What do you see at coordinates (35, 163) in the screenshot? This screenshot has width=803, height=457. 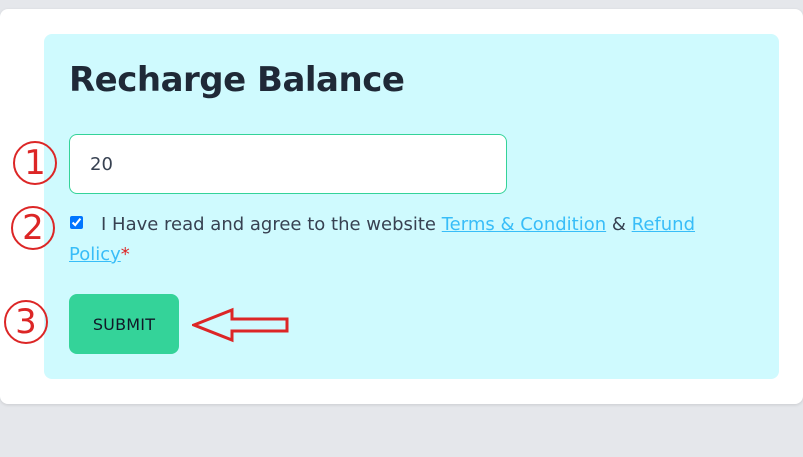 I see `step-marker-1: 1` at bounding box center [35, 163].